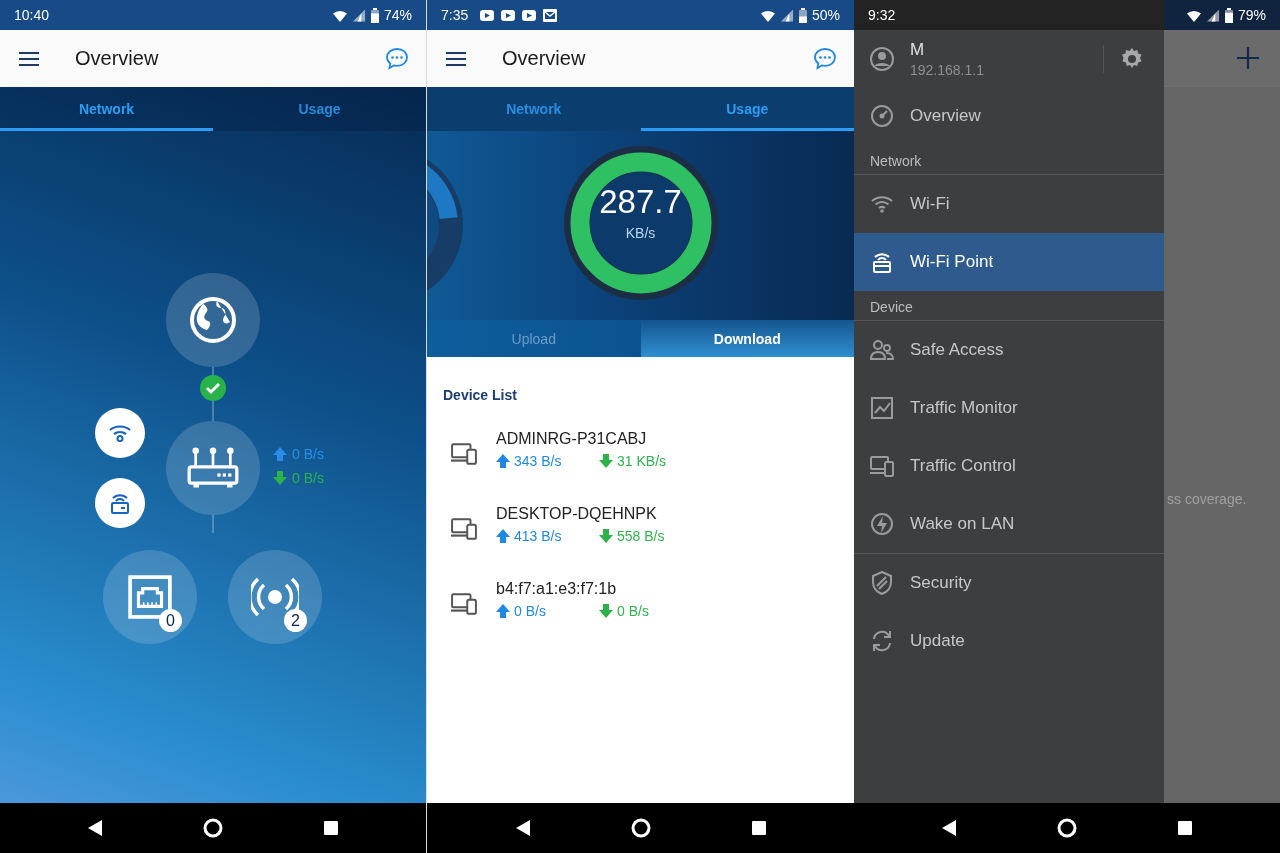 This screenshot has width=1280, height=853. Describe the element at coordinates (1009, 583) in the screenshot. I see `menu-item: Security` at that location.